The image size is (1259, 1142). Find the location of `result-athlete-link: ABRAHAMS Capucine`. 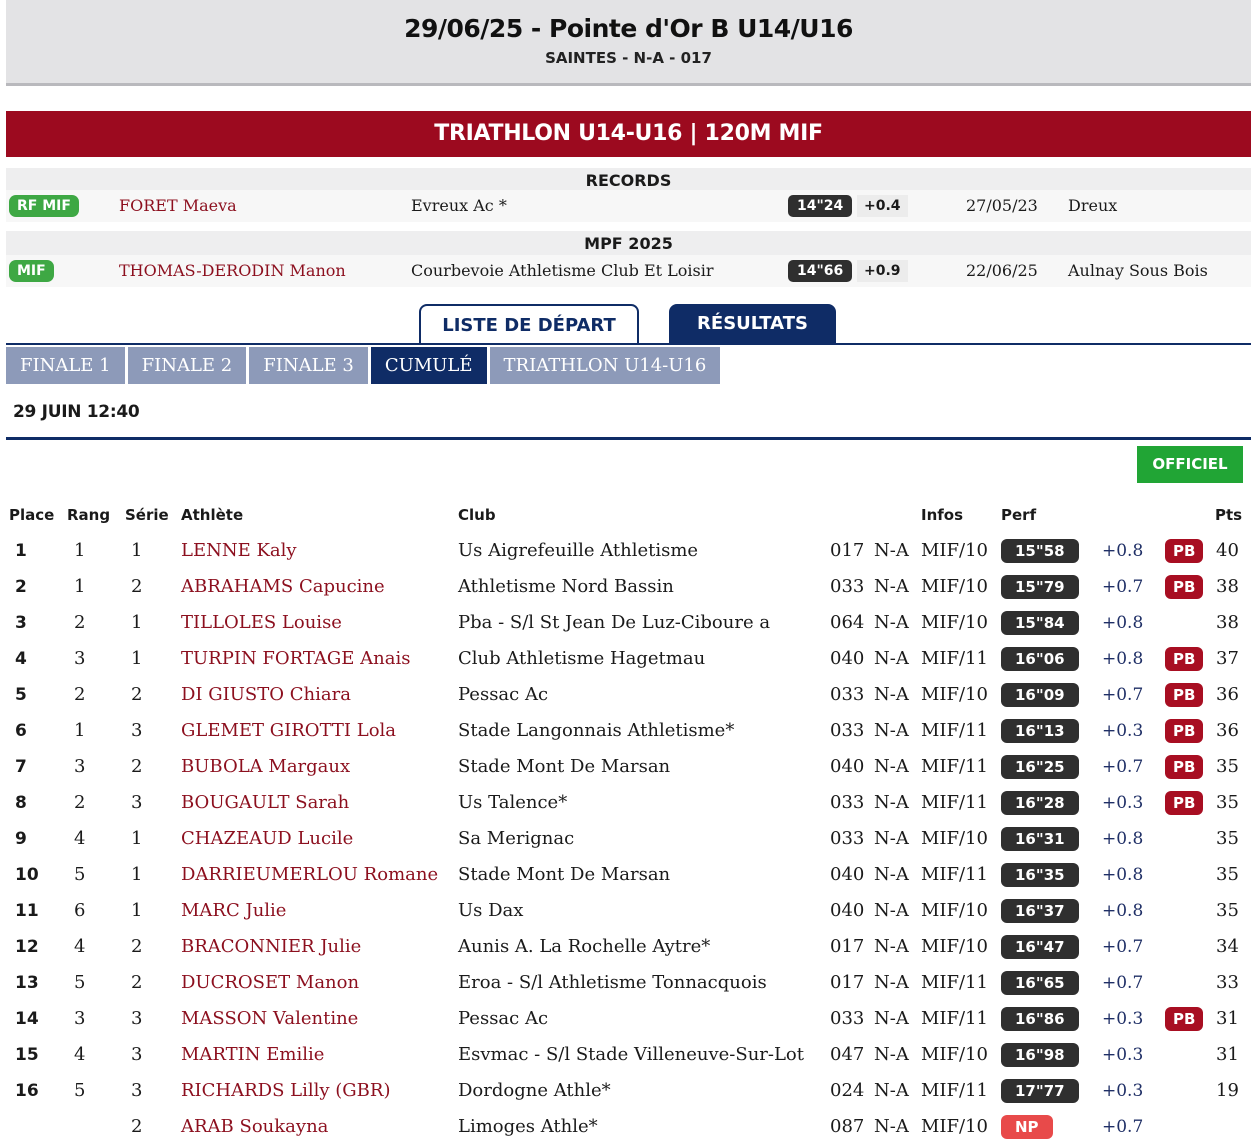

result-athlete-link: ABRAHAMS Capucine is located at coordinates (283, 587).